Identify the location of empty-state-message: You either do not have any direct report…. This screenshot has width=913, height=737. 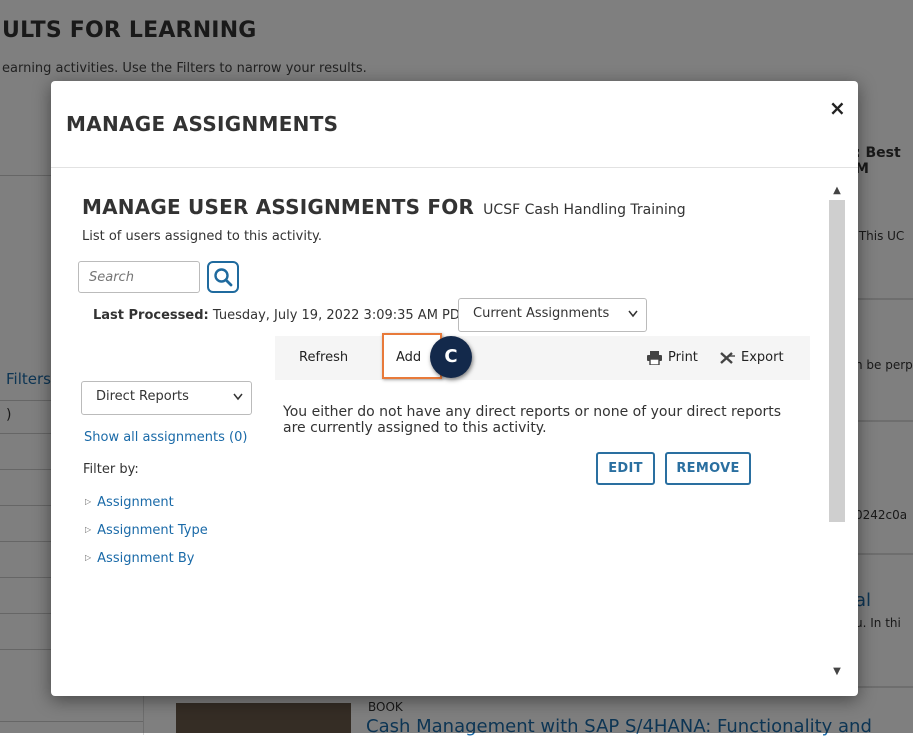
(532, 420).